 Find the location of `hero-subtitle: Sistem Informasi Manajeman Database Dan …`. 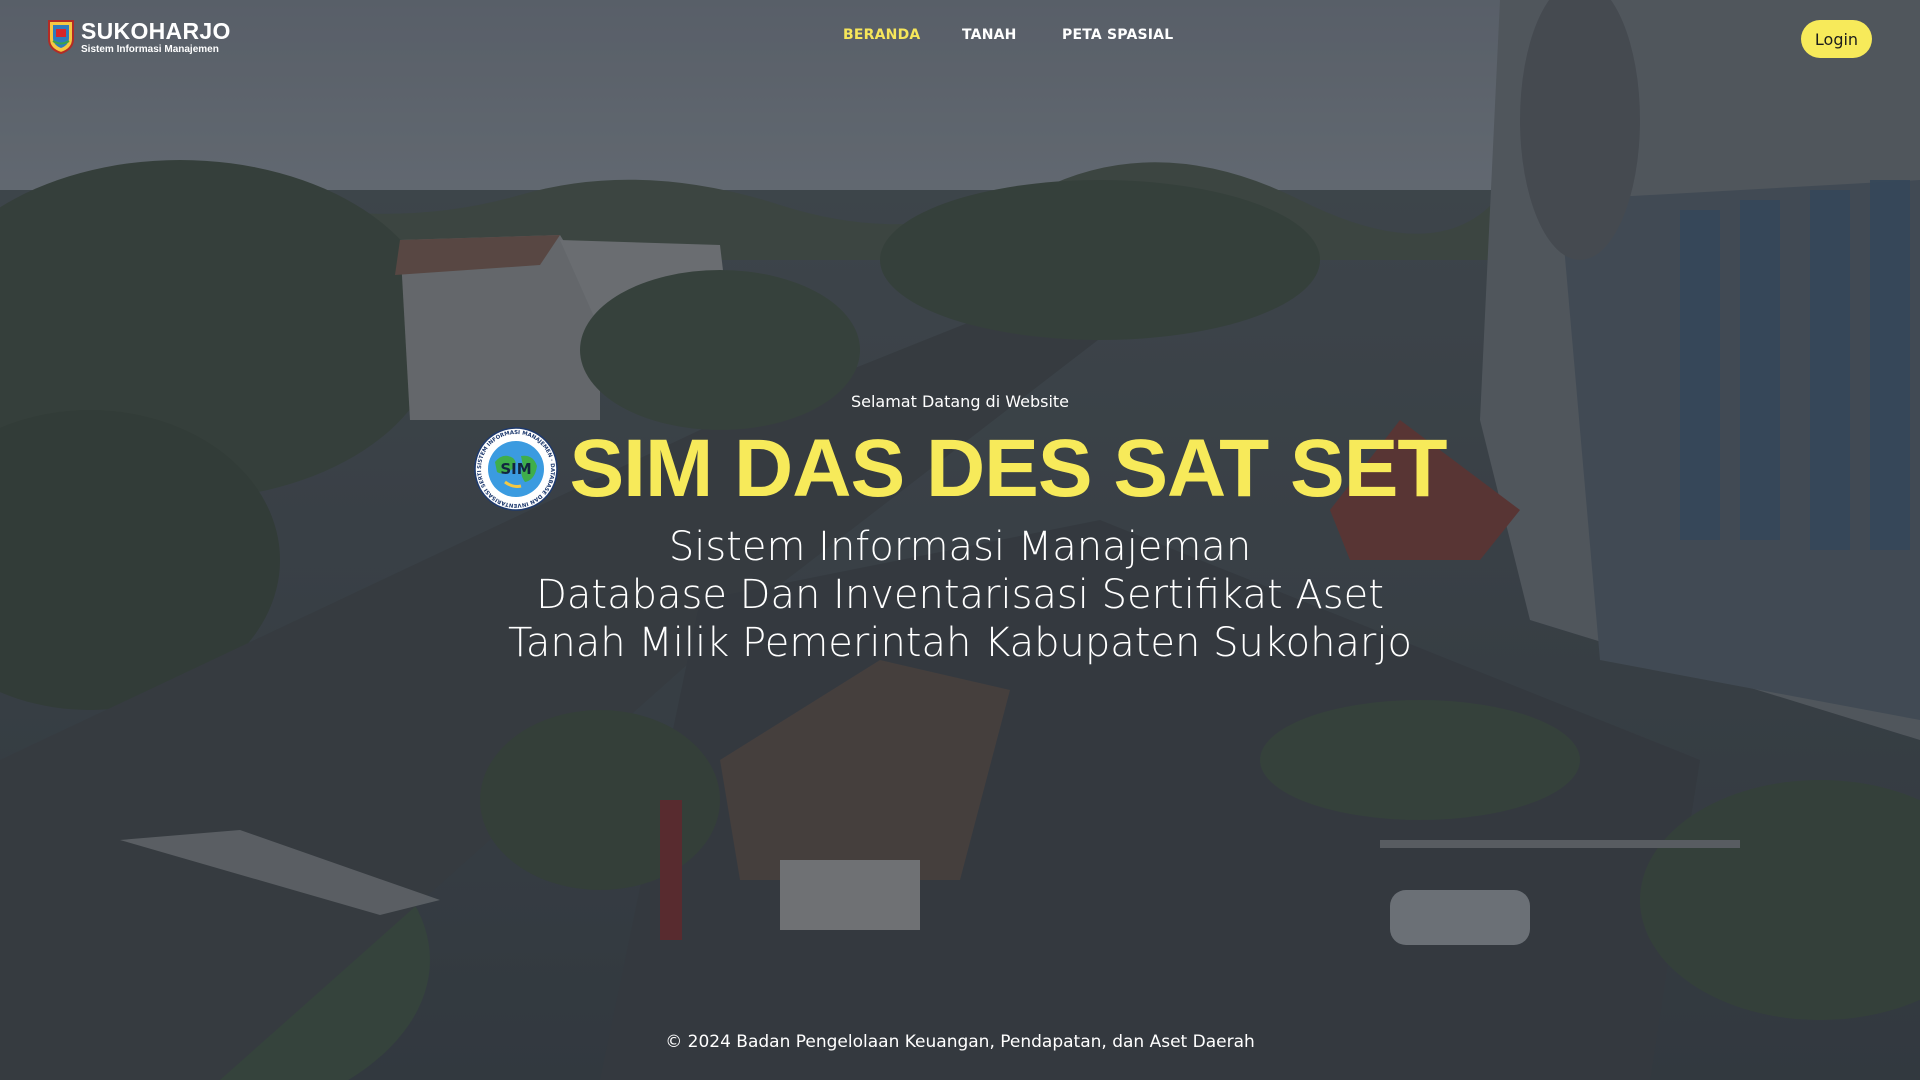

hero-subtitle: Sistem Informasi Manajeman Database Dan … is located at coordinates (960, 595).